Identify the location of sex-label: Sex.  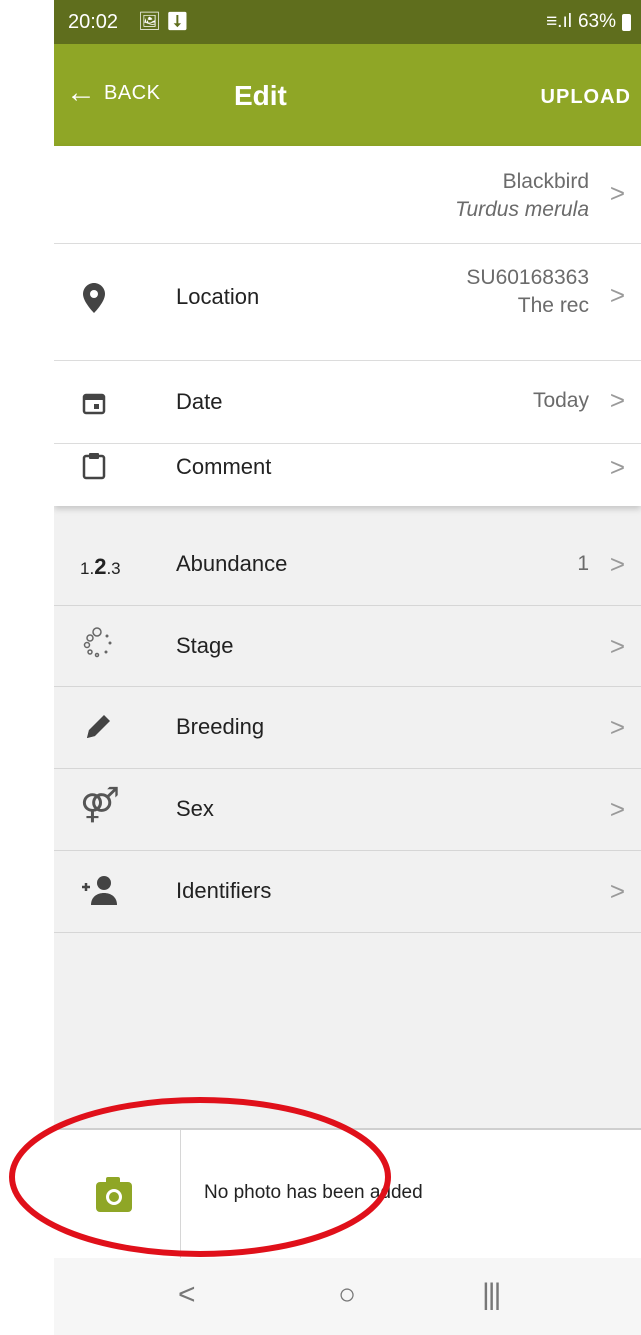
(195, 808).